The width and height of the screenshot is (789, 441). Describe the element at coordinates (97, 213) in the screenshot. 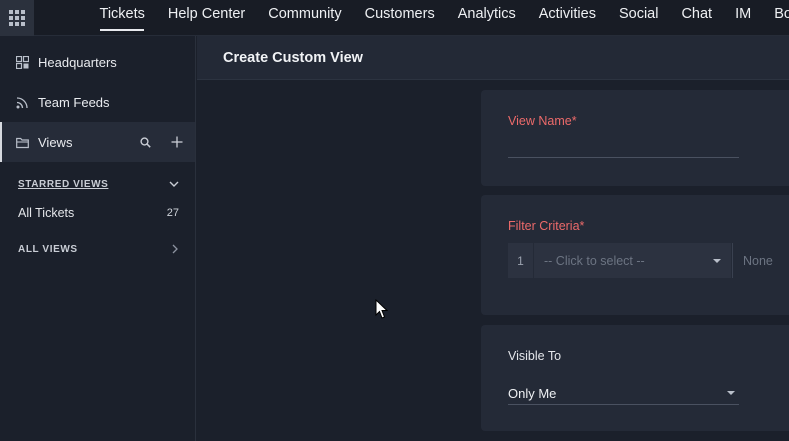

I see `view-item-all-tickets: All Tickets 27` at that location.